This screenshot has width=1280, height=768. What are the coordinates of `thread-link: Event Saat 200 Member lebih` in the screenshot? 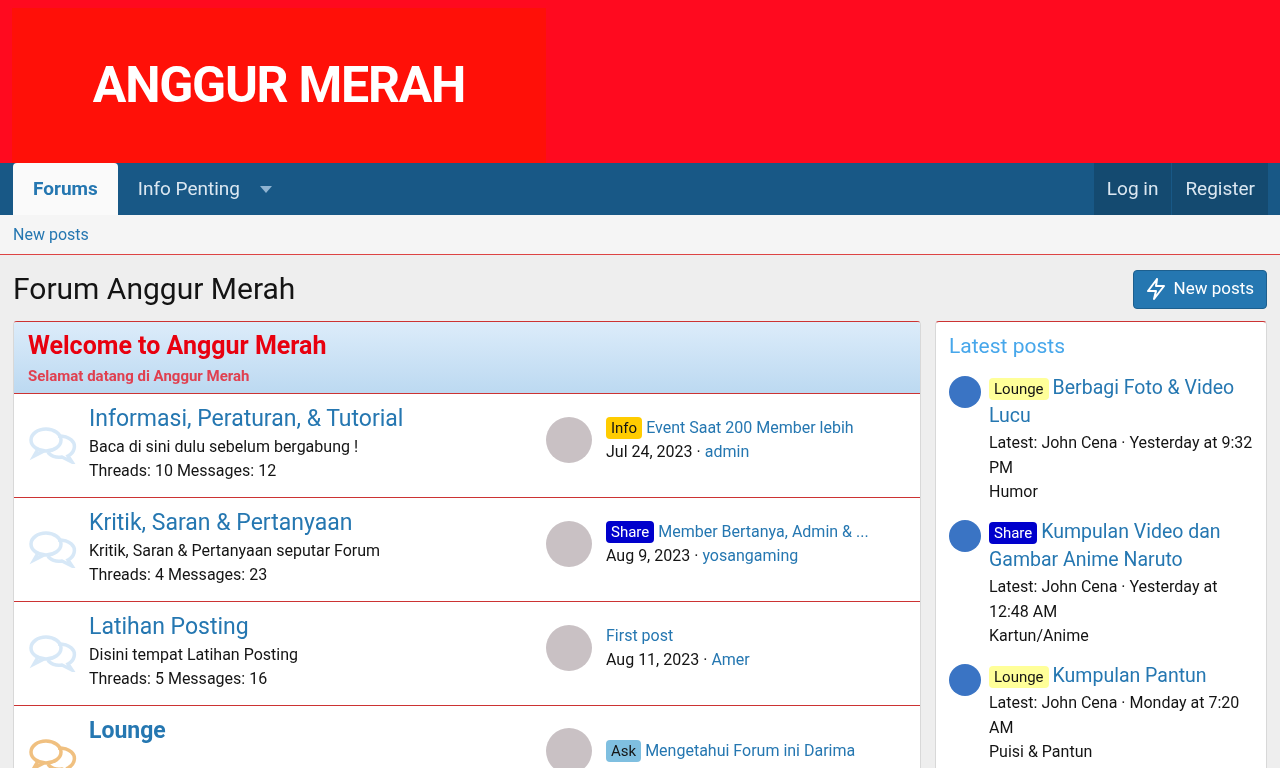 It's located at (750, 427).